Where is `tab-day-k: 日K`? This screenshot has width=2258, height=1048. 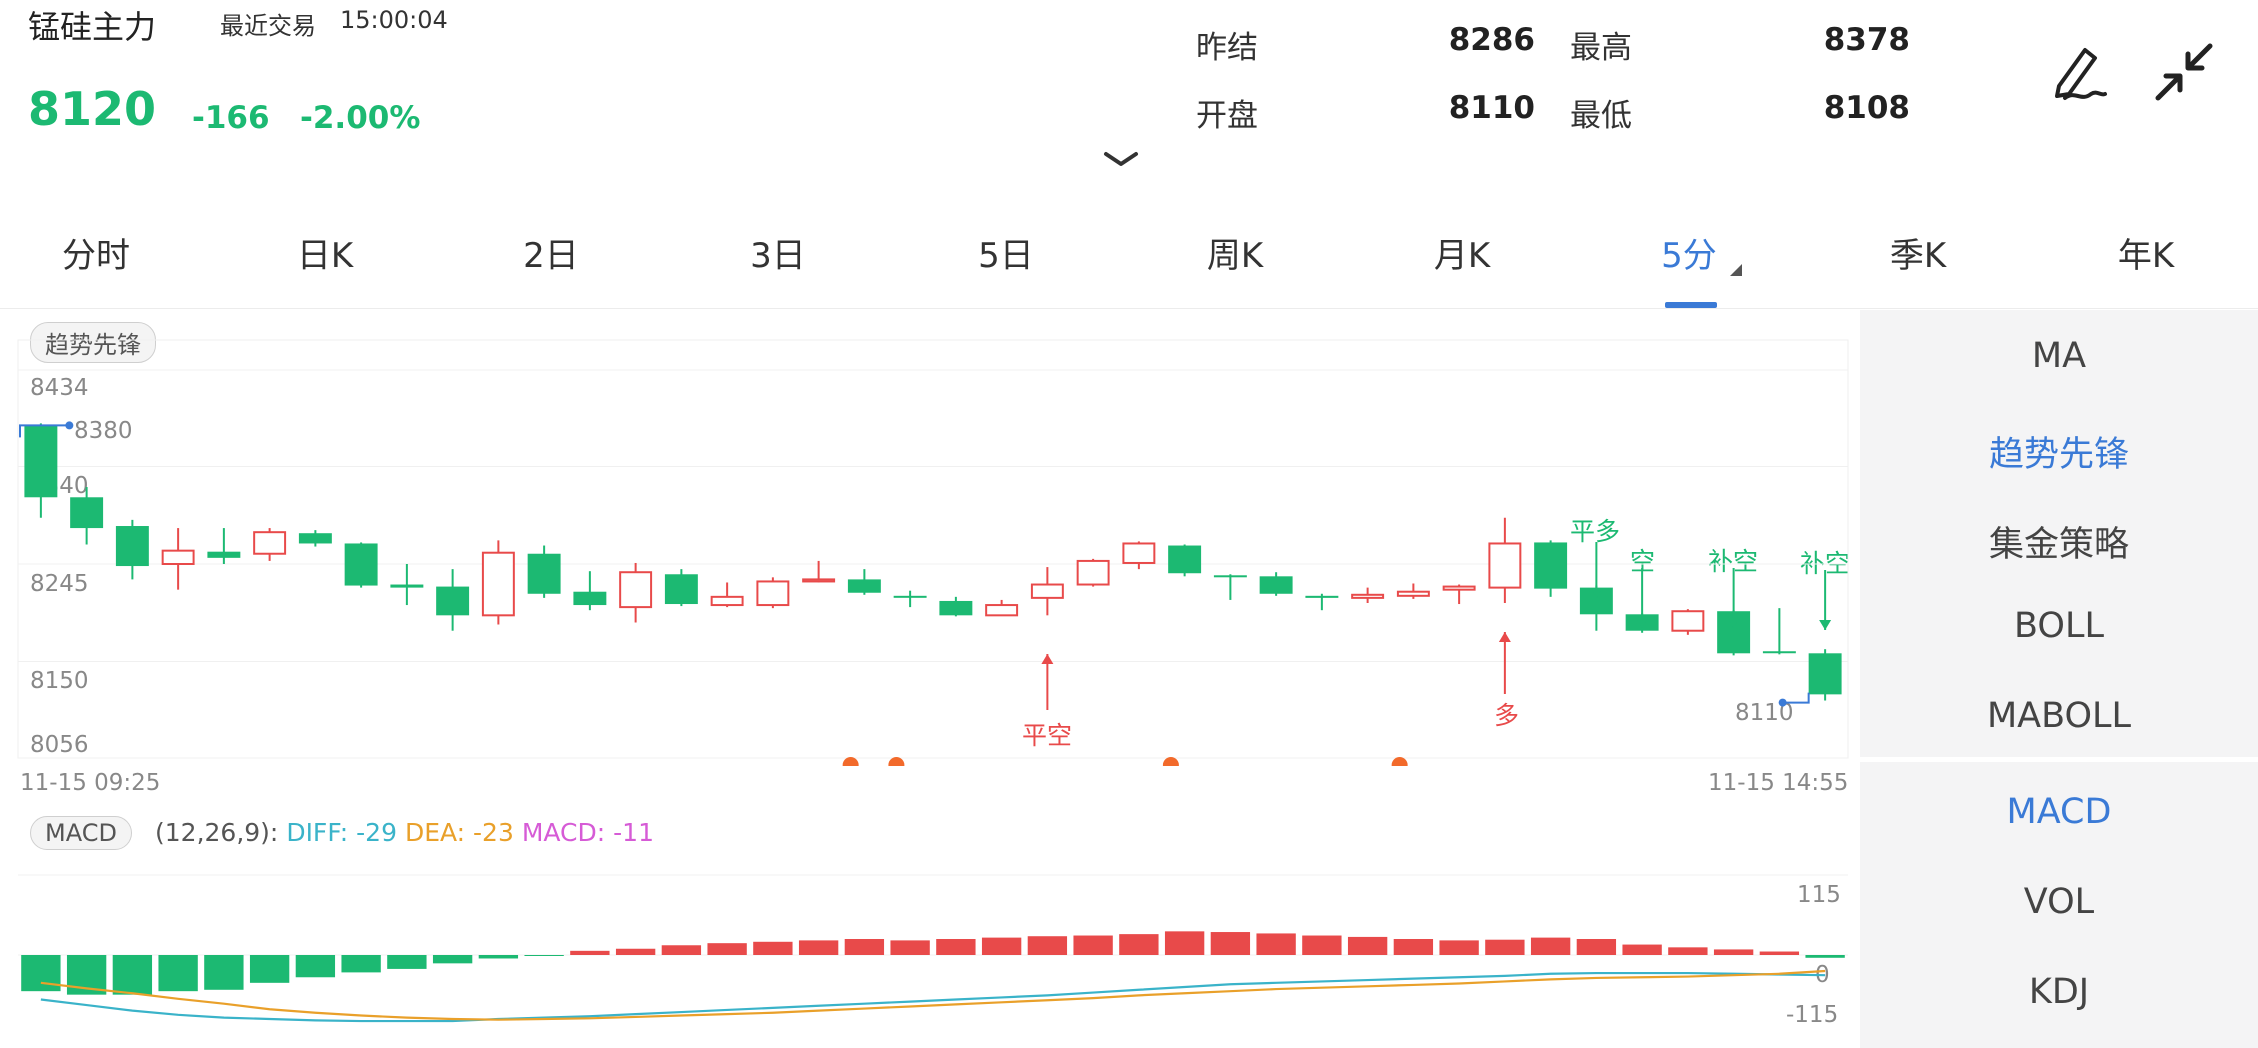
tab-day-k: 日K is located at coordinates (325, 252).